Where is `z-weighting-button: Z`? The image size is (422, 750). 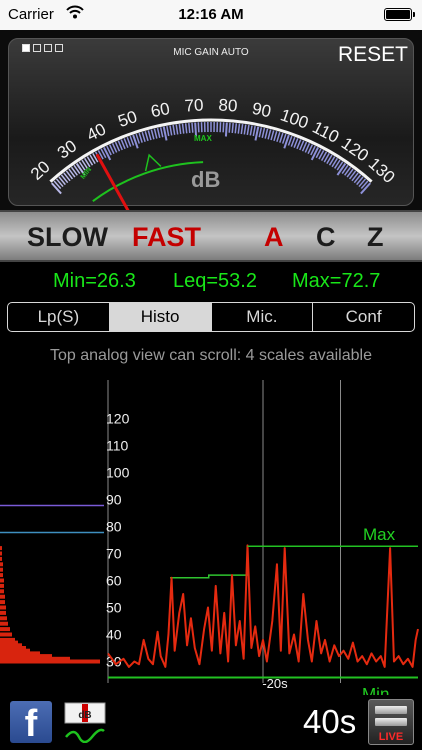 z-weighting-button: Z is located at coordinates (375, 237).